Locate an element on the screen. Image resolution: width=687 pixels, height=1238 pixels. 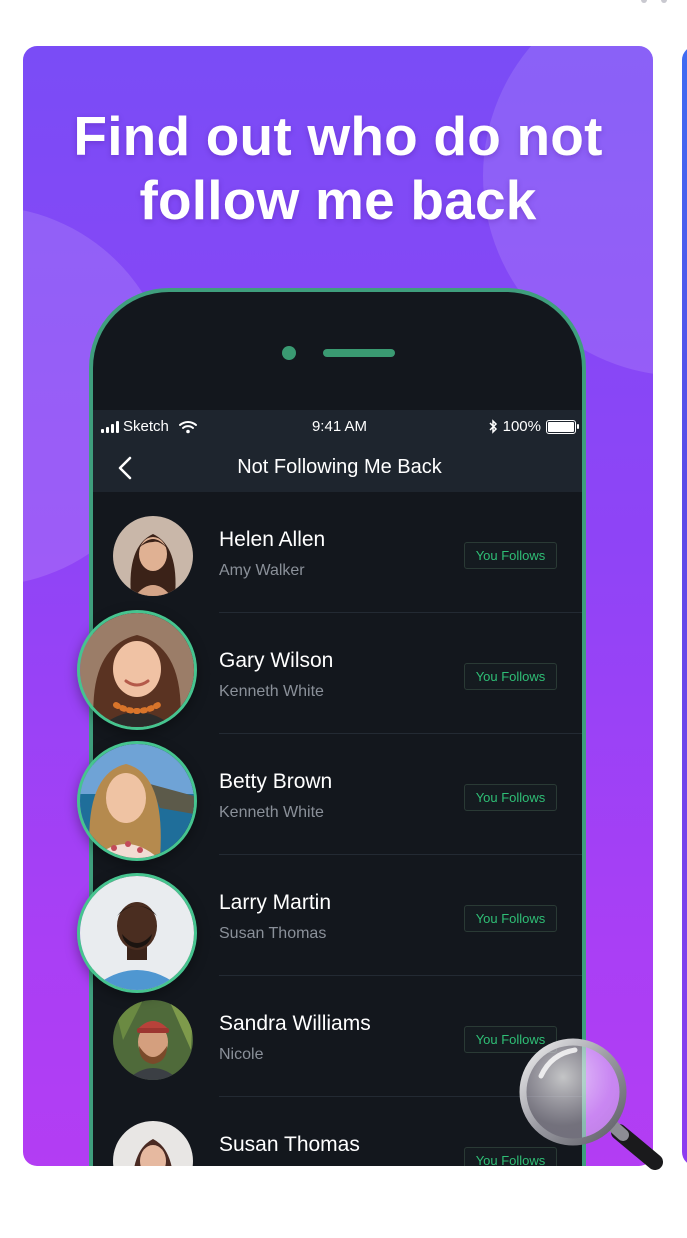
list-item: Sandra Williams Nicole You Follows is located at coordinates (337, 1036).